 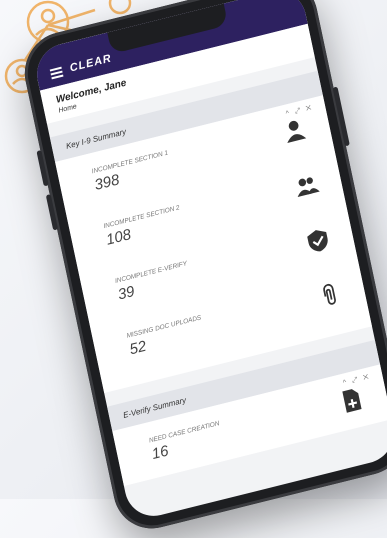 I want to click on brand-logo: CLEAR, so click(x=90, y=63).